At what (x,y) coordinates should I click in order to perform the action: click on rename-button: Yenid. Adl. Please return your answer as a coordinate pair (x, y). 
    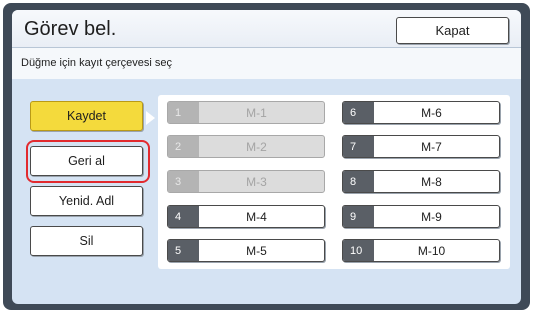
    Looking at the image, I should click on (86, 201).